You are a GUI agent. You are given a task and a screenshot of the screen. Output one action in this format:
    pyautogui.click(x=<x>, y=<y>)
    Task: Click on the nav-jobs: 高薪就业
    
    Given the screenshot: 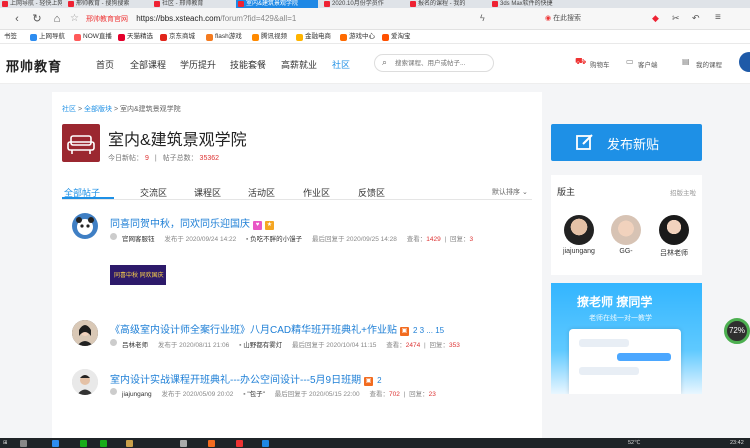 What is the action you would take?
    pyautogui.click(x=299, y=64)
    